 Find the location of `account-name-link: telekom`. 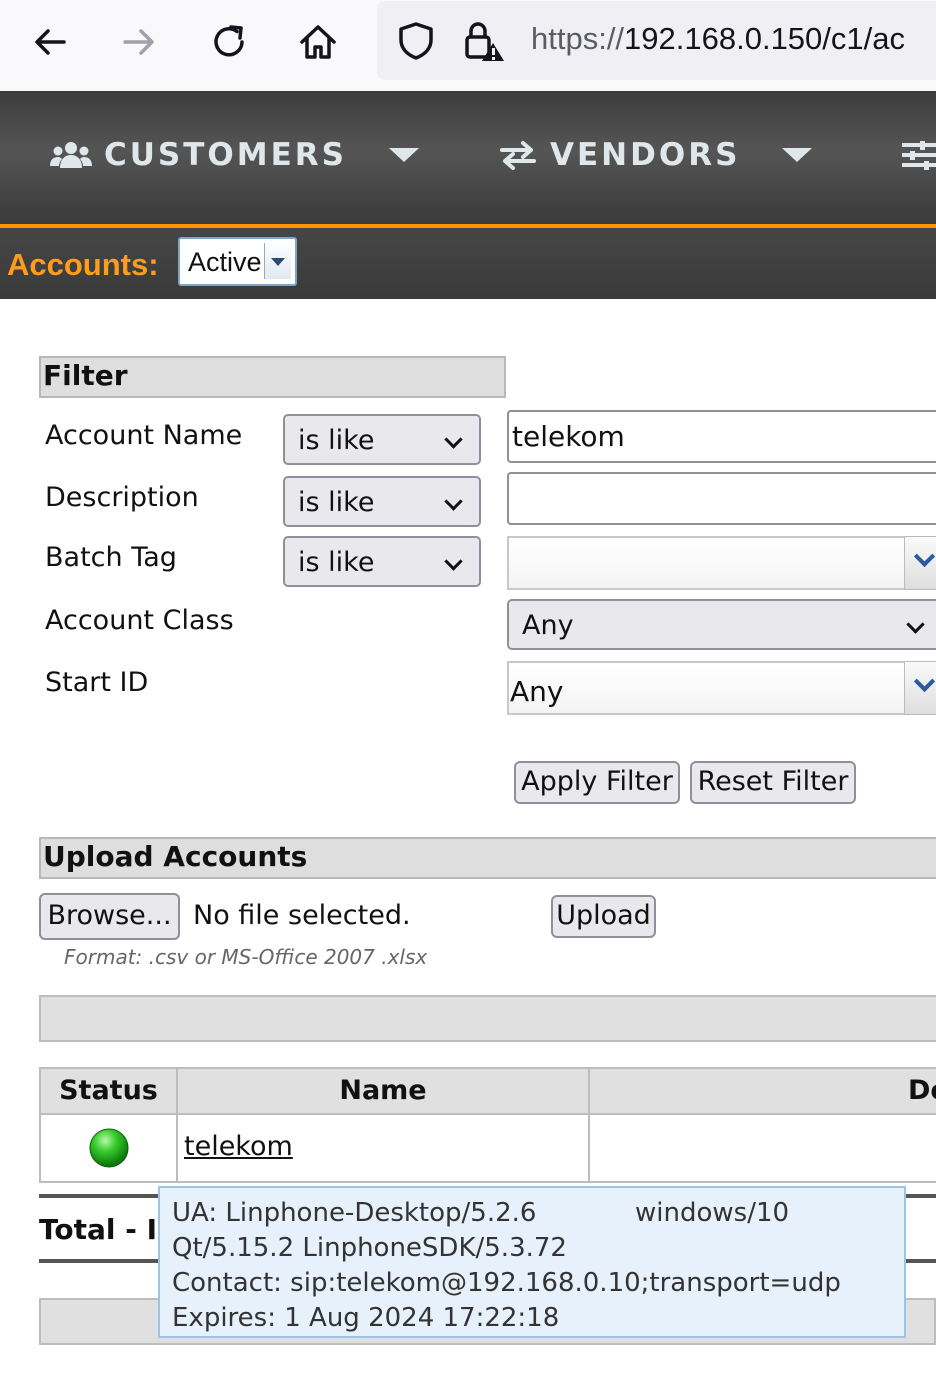

account-name-link: telekom is located at coordinates (238, 1146).